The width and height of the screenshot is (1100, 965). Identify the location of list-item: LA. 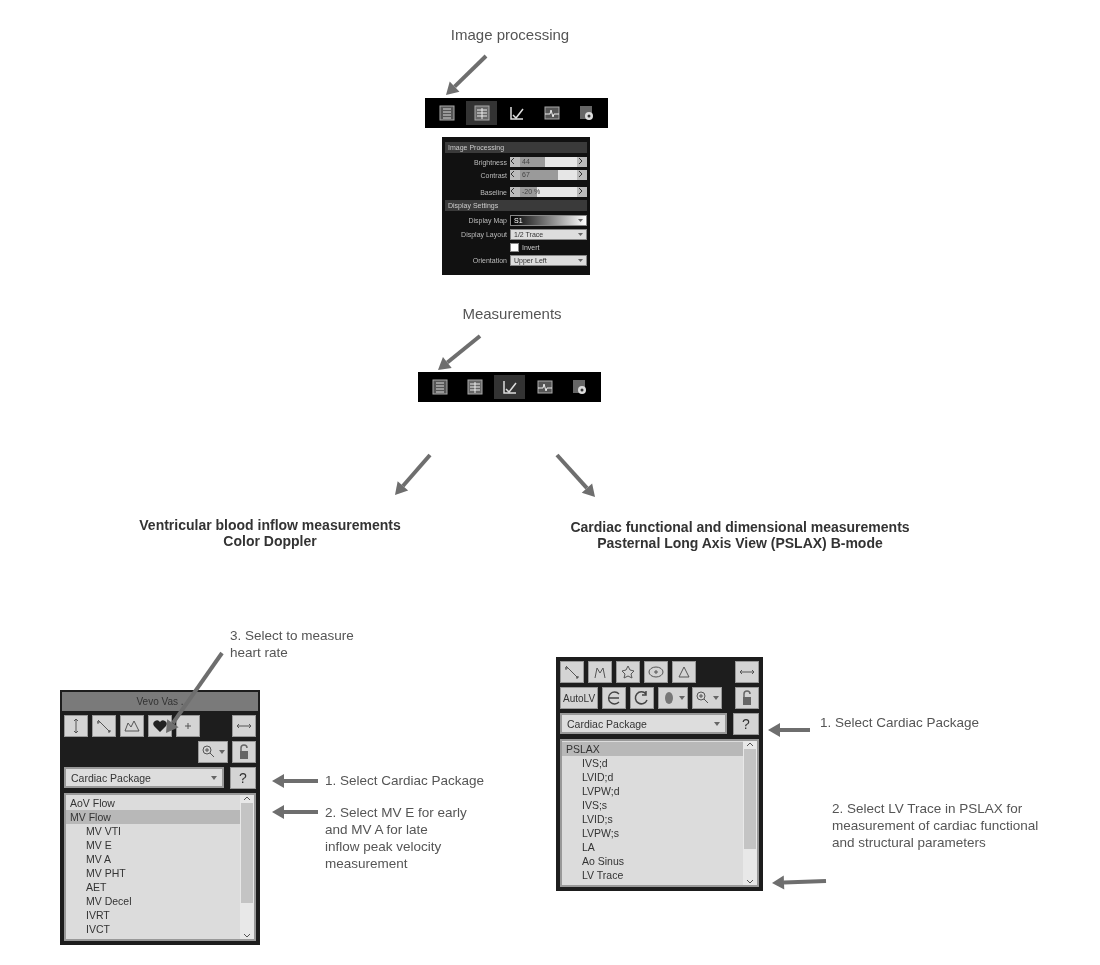
(652, 847).